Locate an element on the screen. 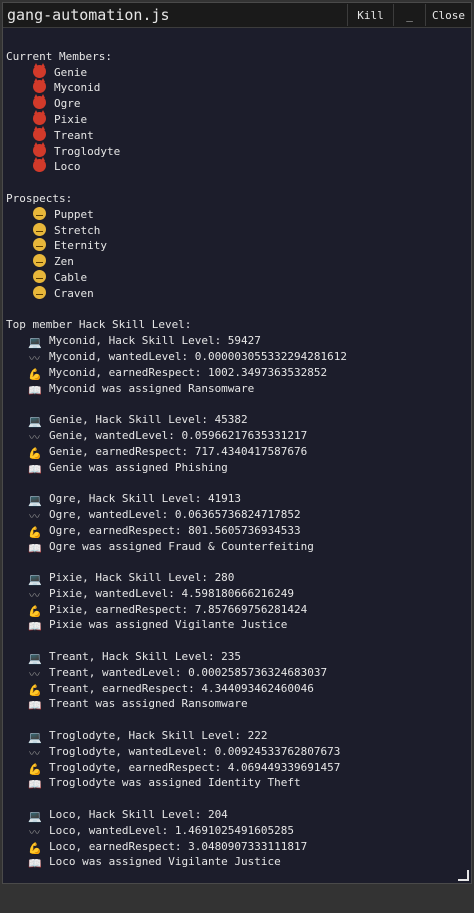 This screenshot has width=474, height=913. assignment-line: 📖 Troglodyte was assigned Identity Theft is located at coordinates (237, 783).